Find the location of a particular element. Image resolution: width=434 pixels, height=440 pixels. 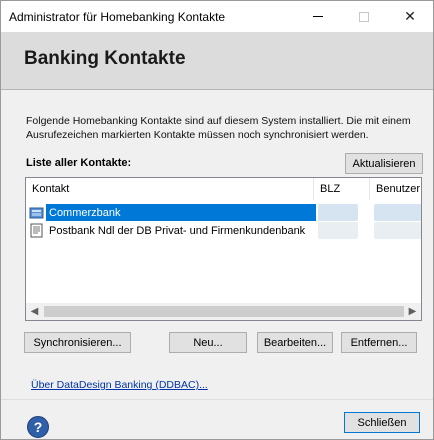

scroll-right-icon: ▶ is located at coordinates (412, 311).